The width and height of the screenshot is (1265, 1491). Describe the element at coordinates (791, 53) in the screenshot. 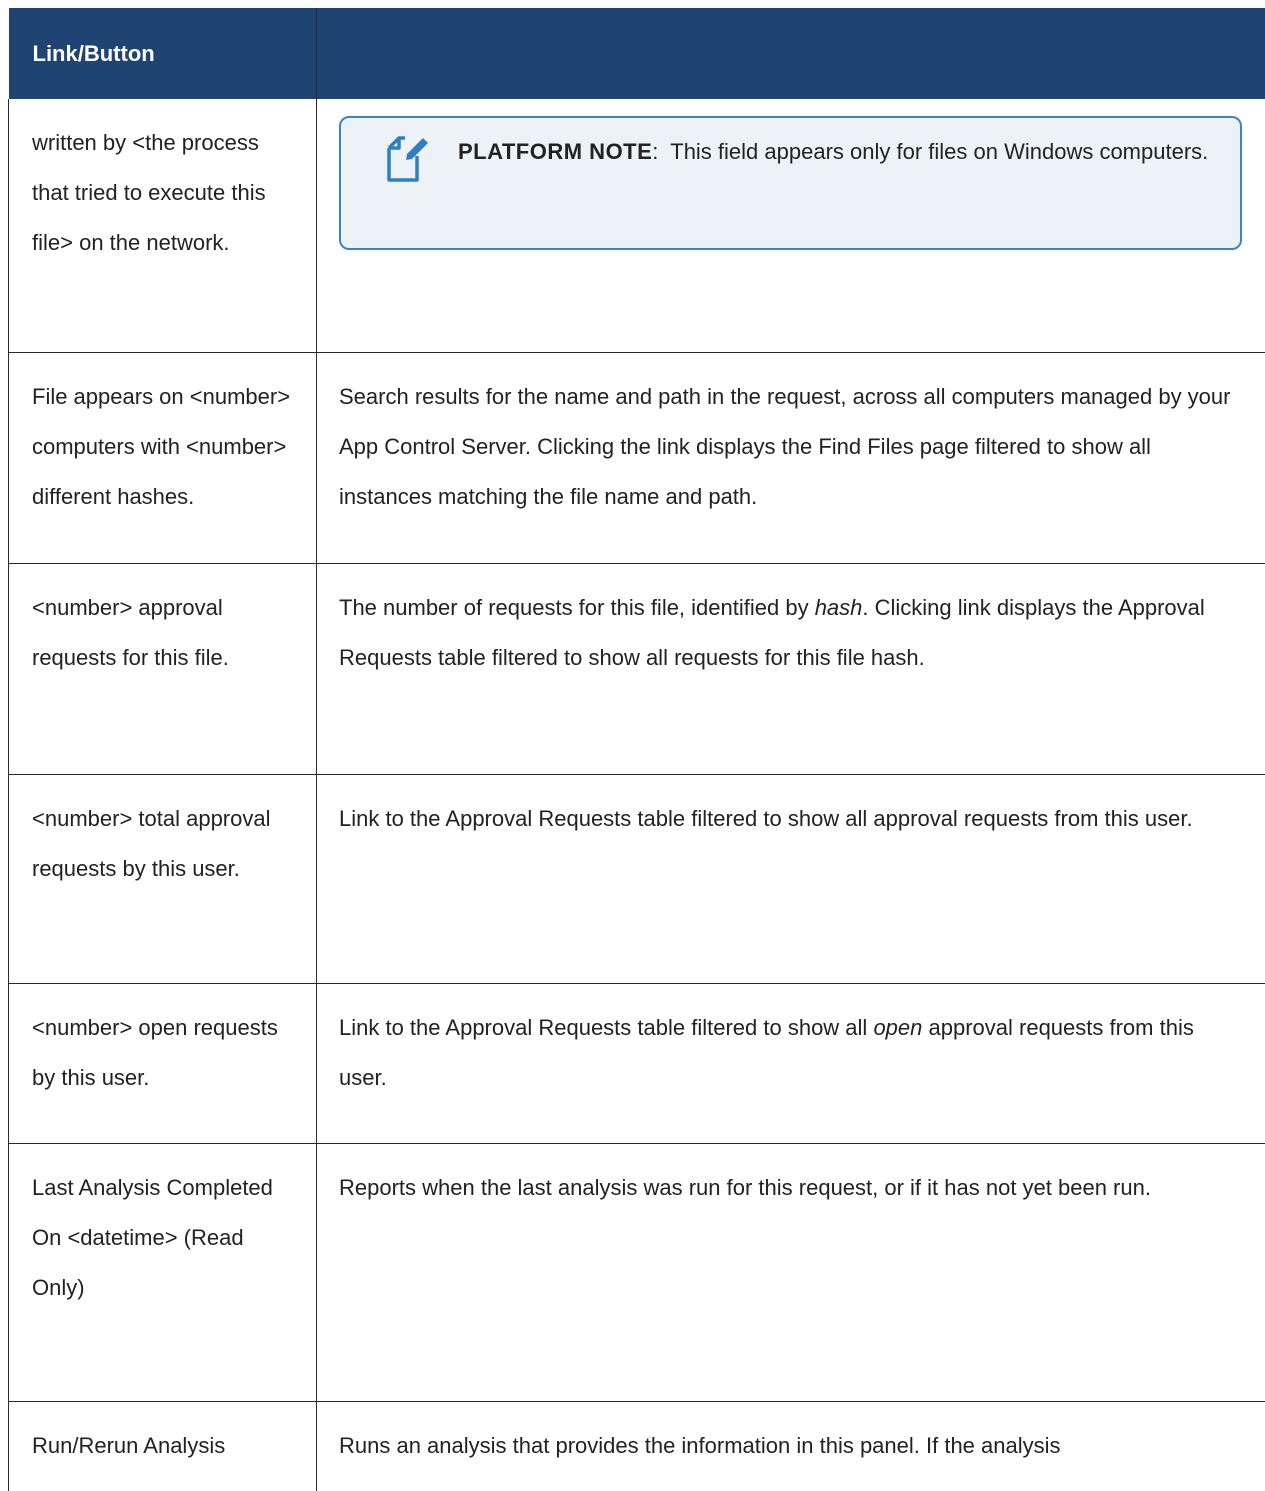

I see `header-description` at that location.